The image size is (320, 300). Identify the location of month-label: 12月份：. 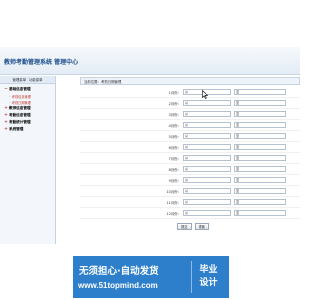
(174, 213).